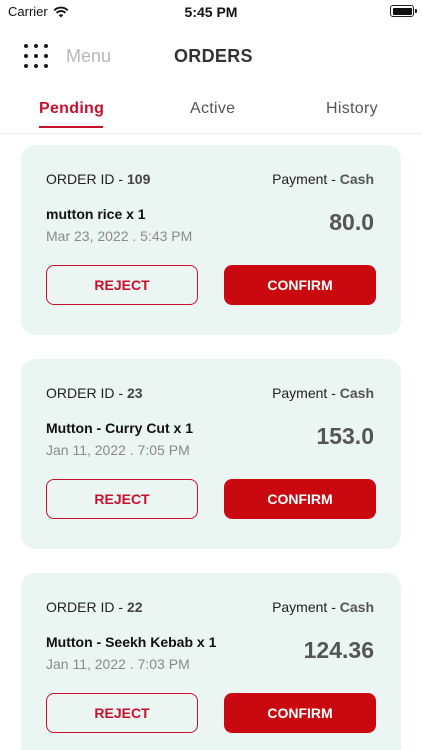  What do you see at coordinates (71, 109) in the screenshot?
I see `tab-pending: Pending` at bounding box center [71, 109].